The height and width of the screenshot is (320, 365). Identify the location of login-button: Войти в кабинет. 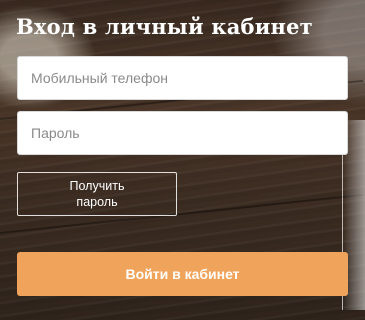
(182, 274).